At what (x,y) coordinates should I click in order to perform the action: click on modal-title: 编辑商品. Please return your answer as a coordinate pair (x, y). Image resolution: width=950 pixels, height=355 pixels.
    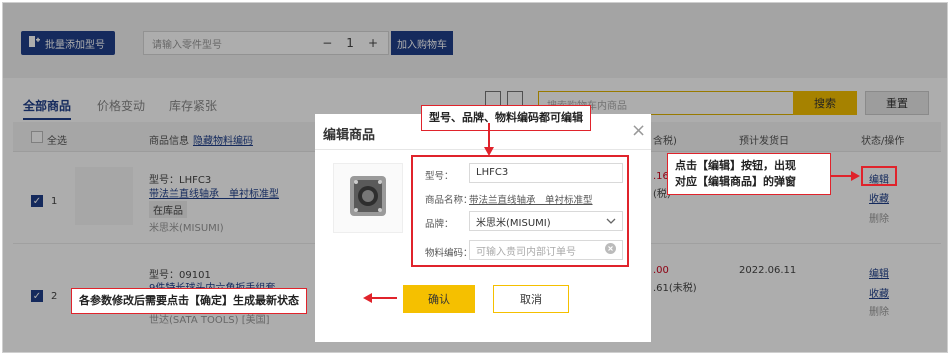
    Looking at the image, I should click on (349, 135).